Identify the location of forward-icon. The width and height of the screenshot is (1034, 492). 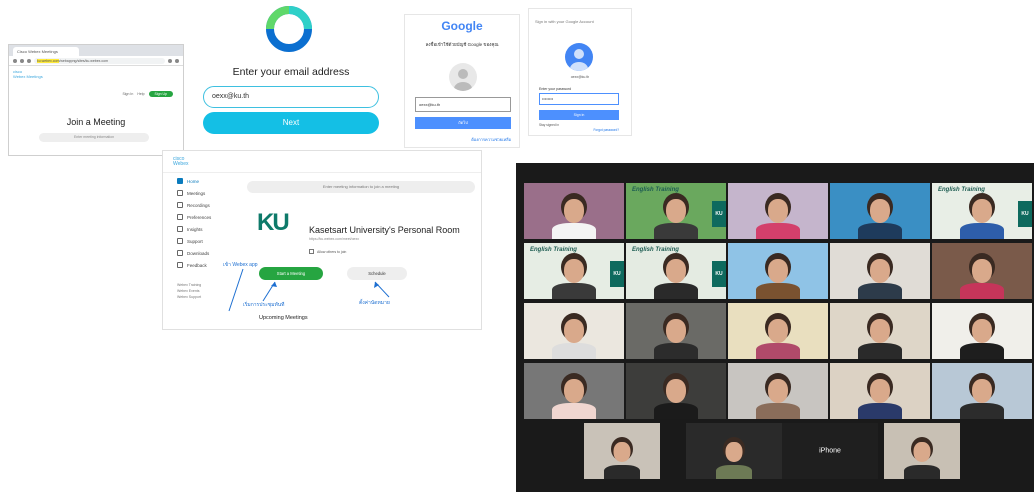
(22, 60).